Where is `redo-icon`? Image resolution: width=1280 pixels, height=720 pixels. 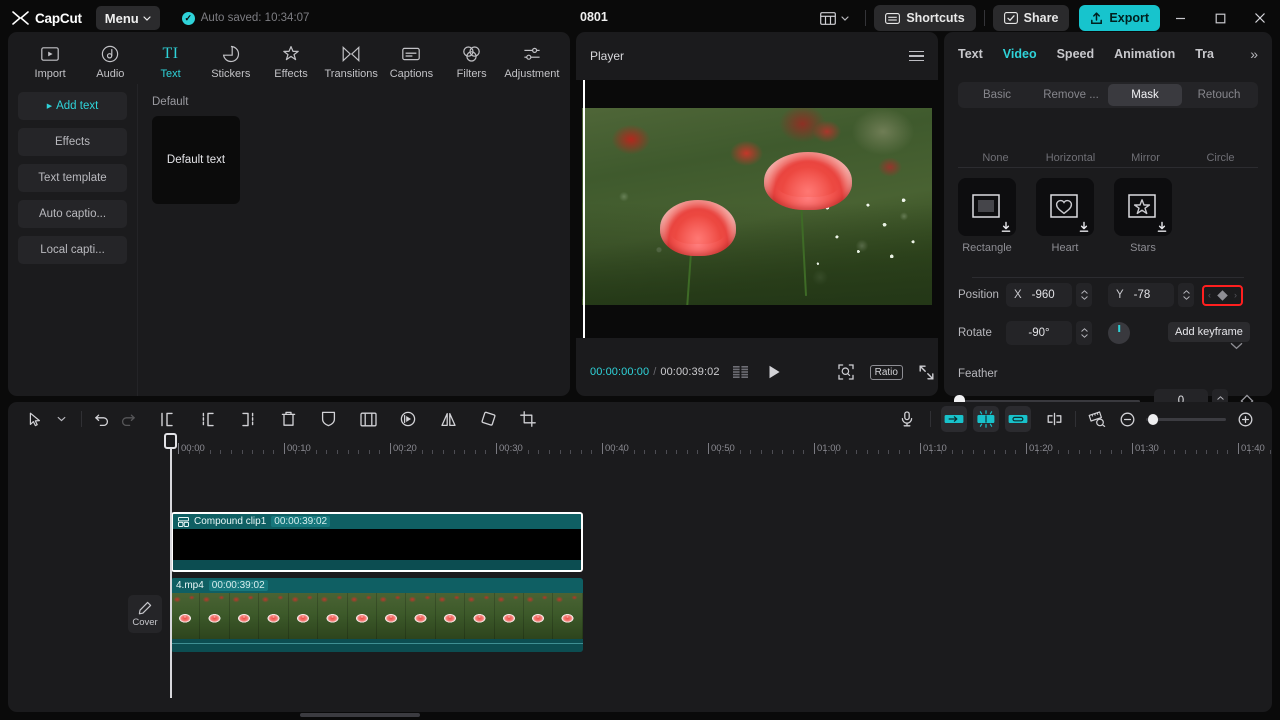 redo-icon is located at coordinates (128, 419).